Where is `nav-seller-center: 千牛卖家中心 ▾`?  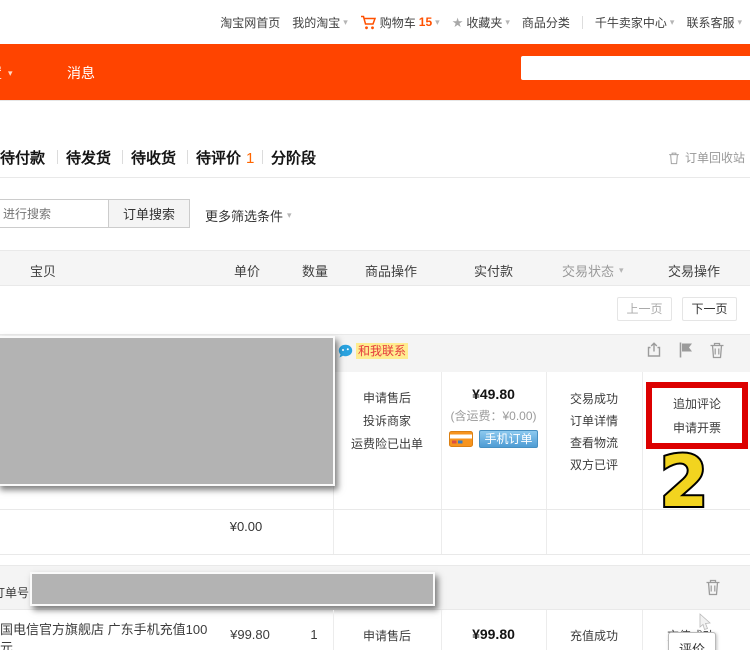 nav-seller-center: 千牛卖家中心 ▾ is located at coordinates (635, 22).